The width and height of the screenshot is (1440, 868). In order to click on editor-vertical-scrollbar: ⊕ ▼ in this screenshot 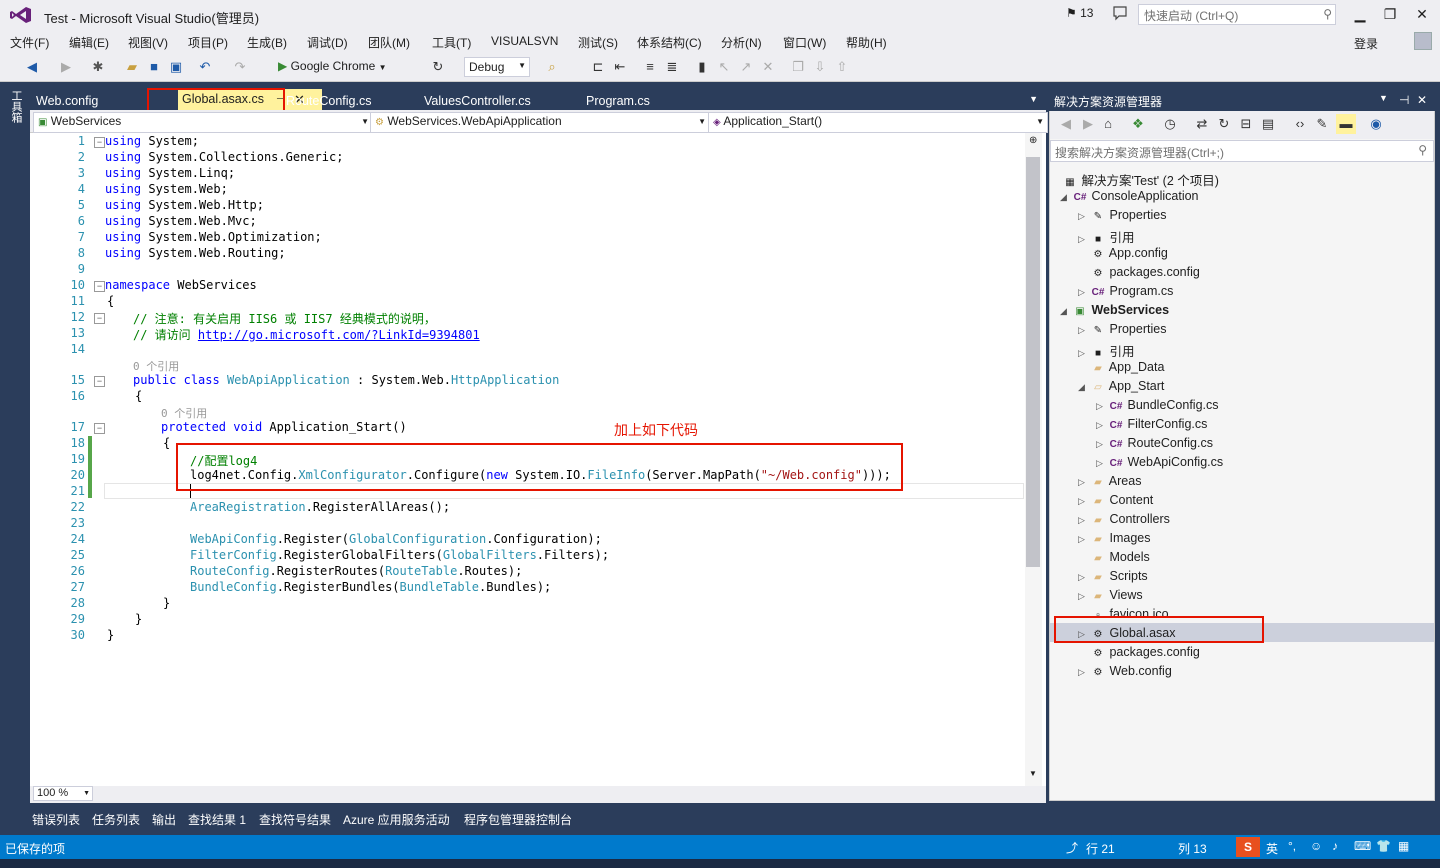, I will do `click(1033, 460)`.